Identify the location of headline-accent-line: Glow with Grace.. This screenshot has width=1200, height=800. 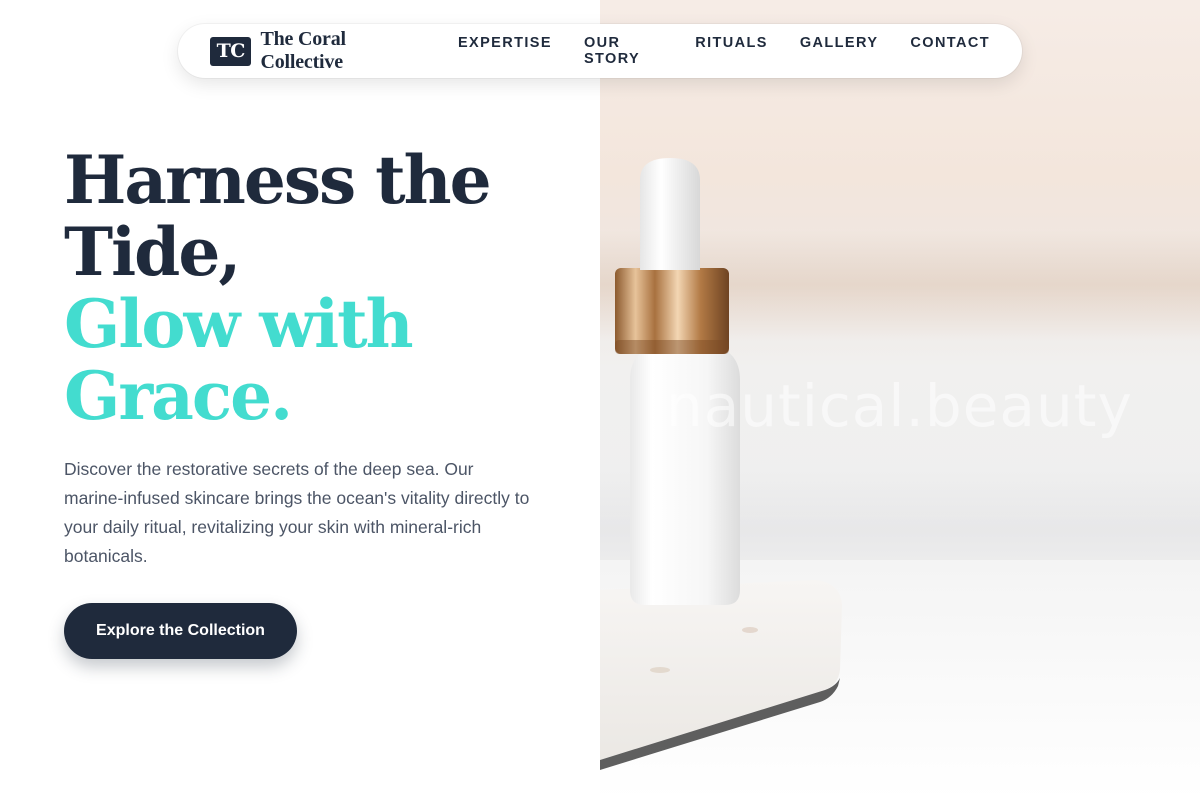
(239, 360).